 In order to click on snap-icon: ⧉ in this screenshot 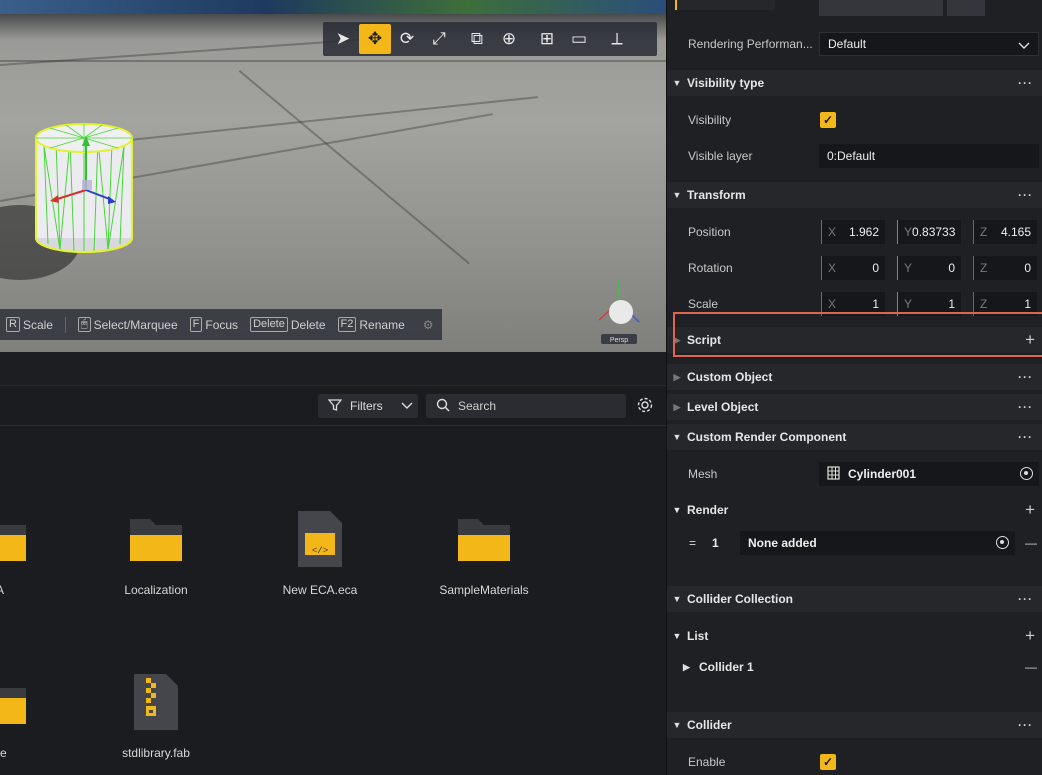, I will do `click(477, 38)`.